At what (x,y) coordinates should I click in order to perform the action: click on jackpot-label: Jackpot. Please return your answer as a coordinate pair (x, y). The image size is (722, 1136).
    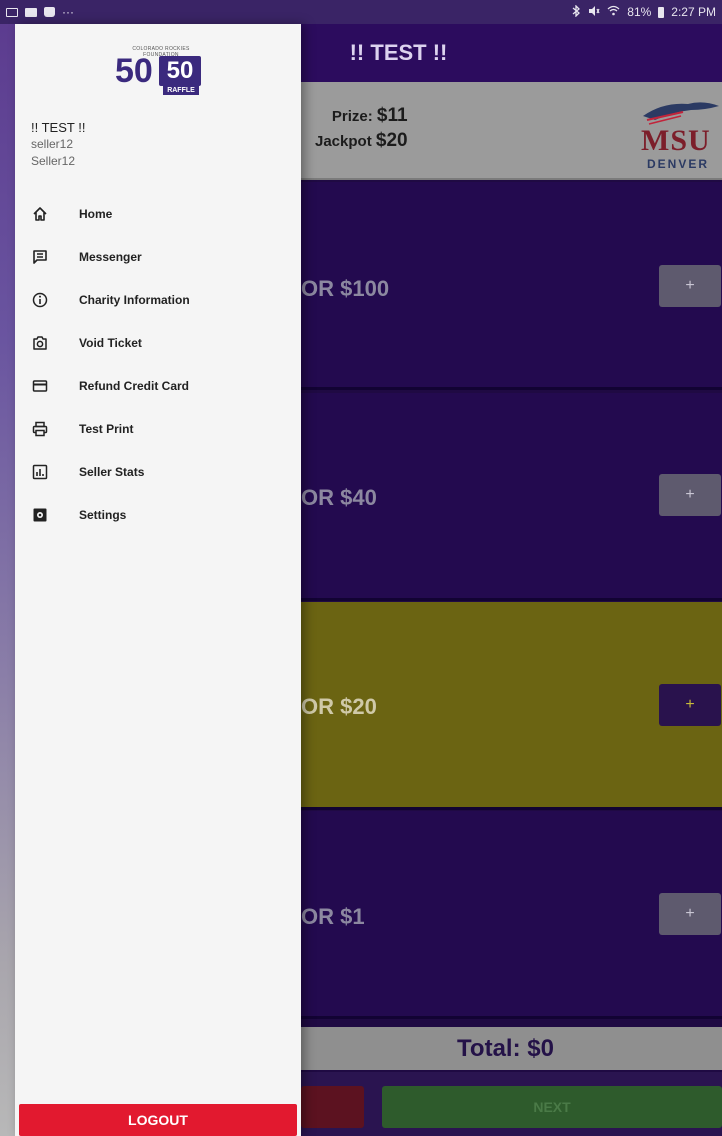
    Looking at the image, I should click on (343, 141).